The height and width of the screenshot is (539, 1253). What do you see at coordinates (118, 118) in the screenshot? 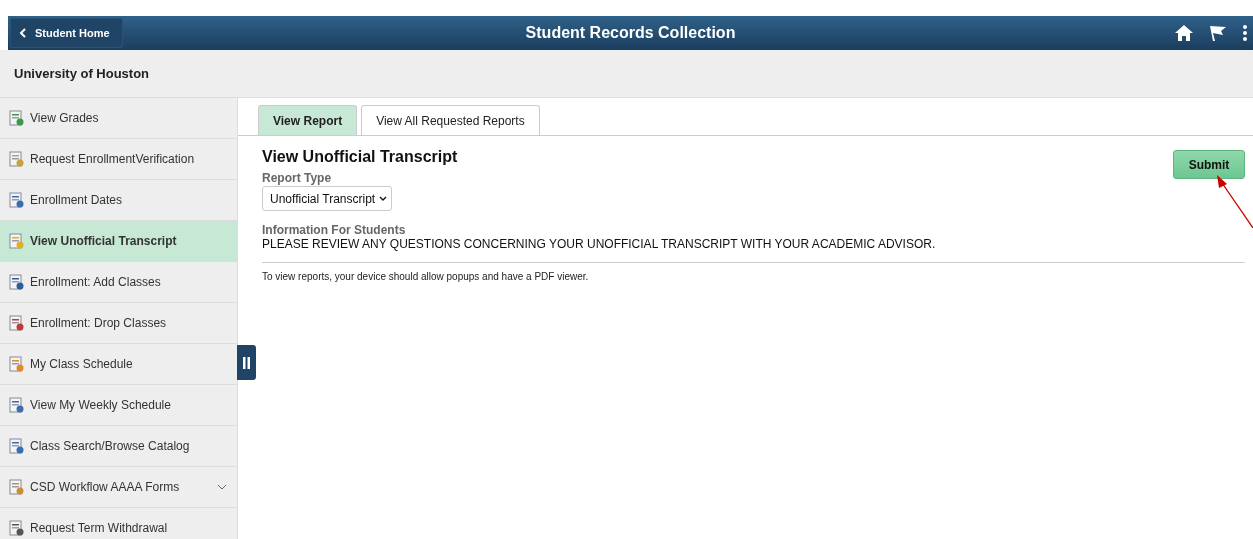
I see `sidebar-item: View Grades` at bounding box center [118, 118].